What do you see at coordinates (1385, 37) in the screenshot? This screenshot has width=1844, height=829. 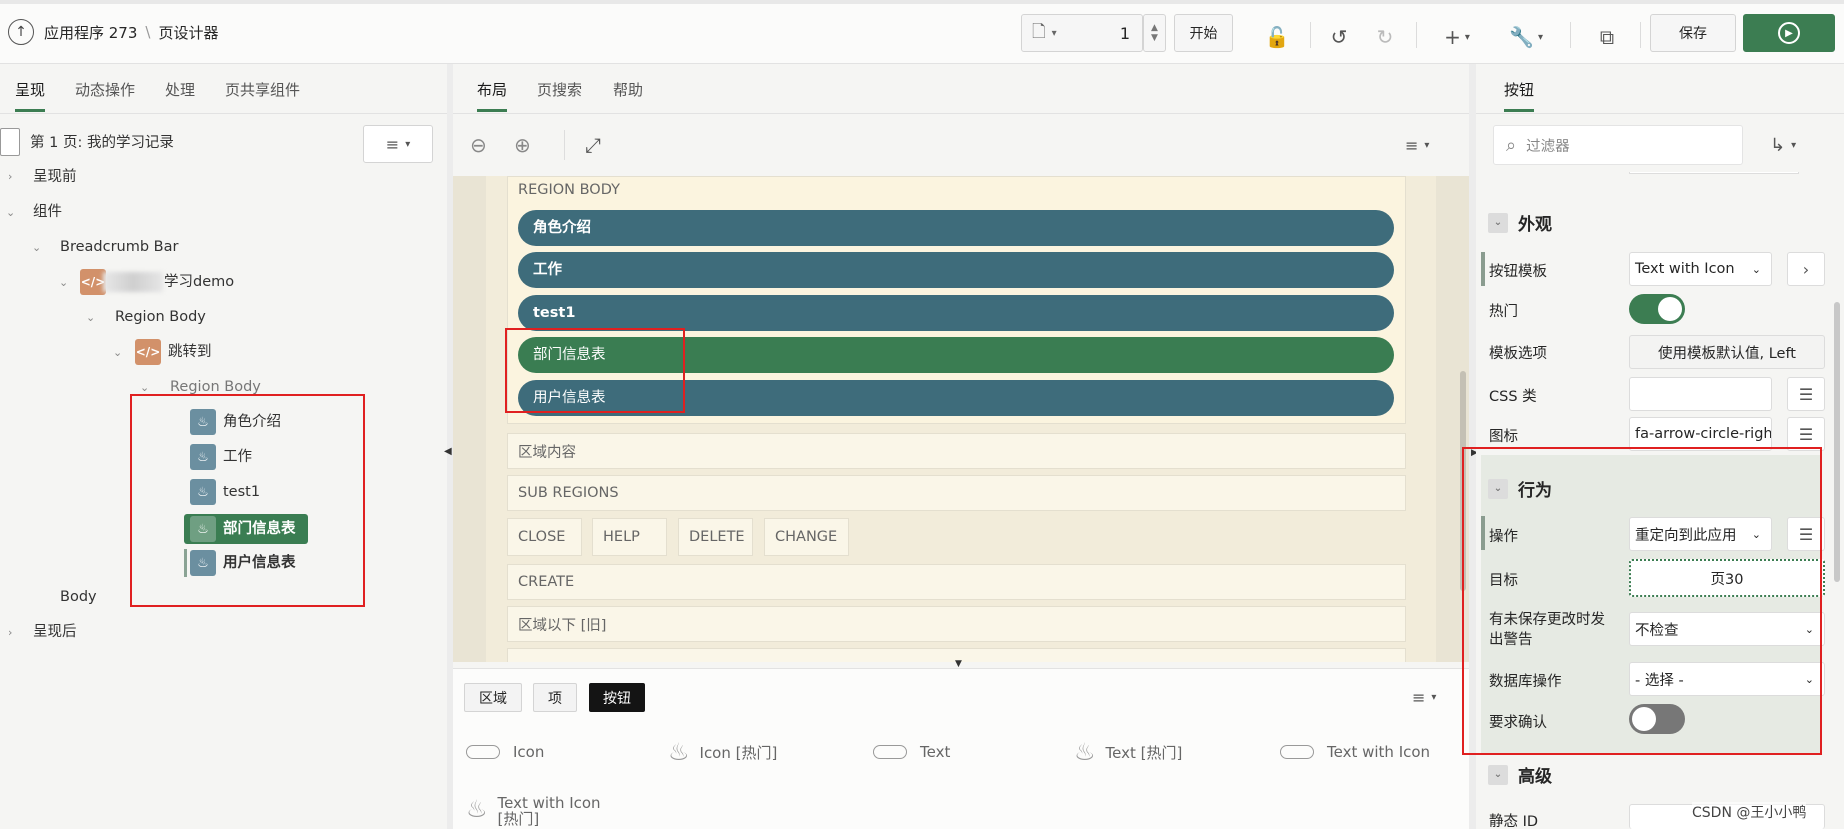 I see `redo-icon: ↻` at bounding box center [1385, 37].